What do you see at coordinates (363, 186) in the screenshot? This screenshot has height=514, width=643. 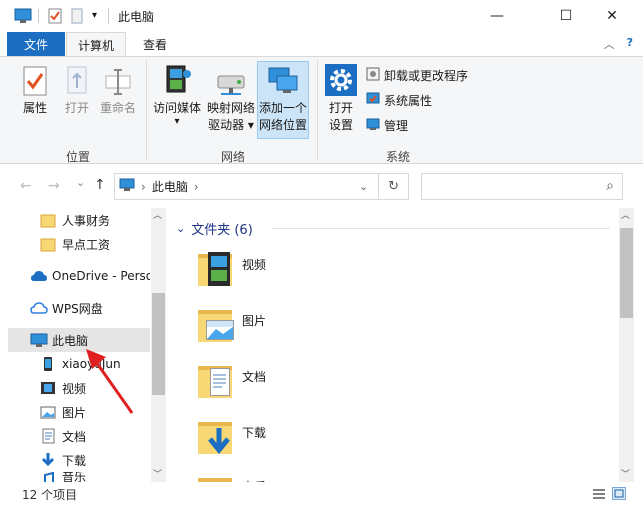 I see `address-dropdown-icon: ⌄` at bounding box center [363, 186].